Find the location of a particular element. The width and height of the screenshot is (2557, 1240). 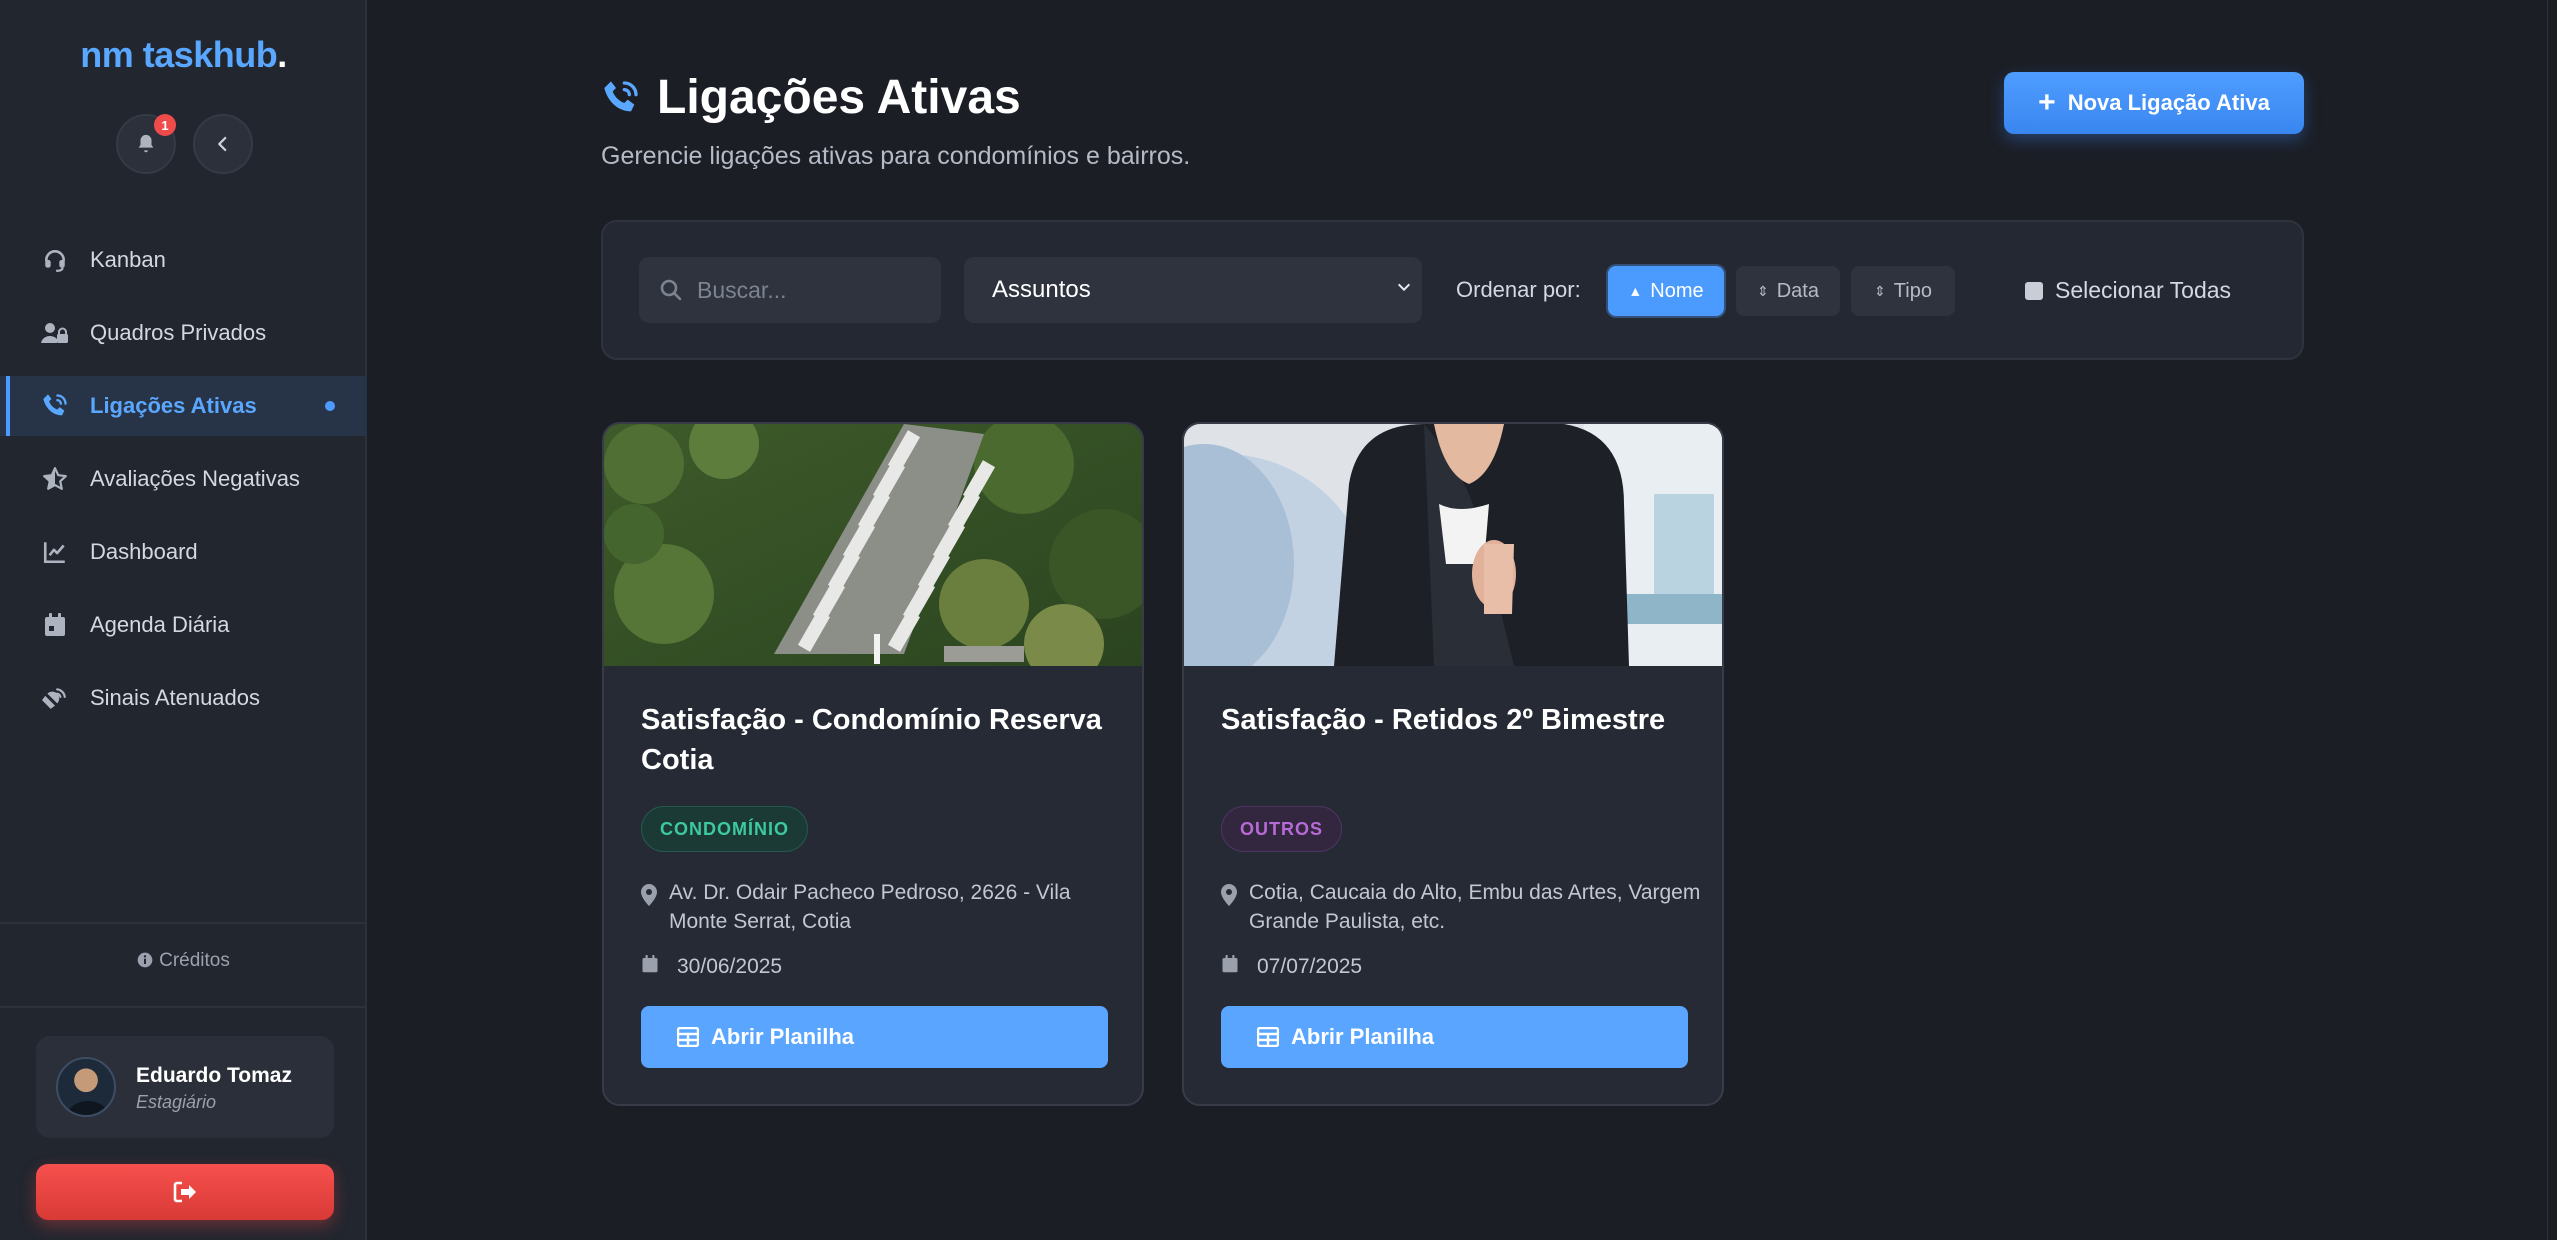

sidebar-item-dashboard: Dashboard is located at coordinates (183, 552).